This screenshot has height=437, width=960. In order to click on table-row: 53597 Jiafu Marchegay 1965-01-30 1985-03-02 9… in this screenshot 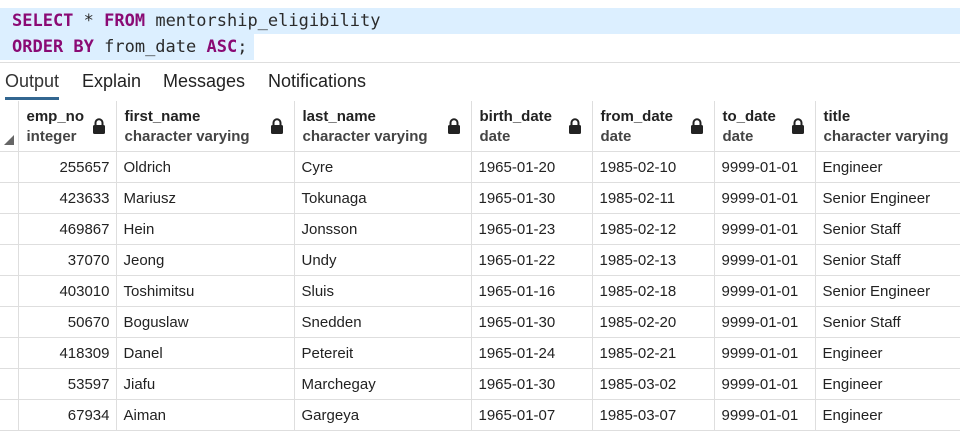, I will do `click(480, 384)`.